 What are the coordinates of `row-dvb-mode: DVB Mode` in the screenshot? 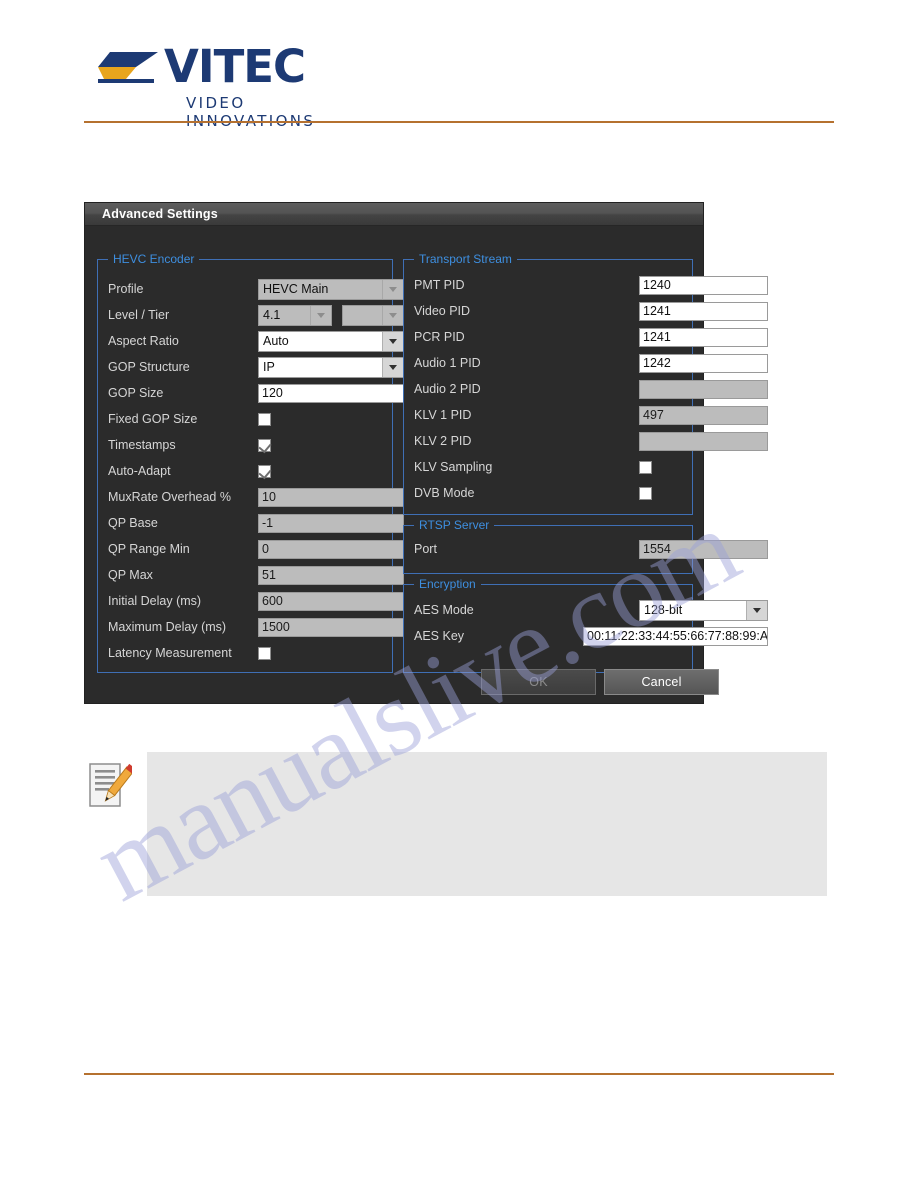 It's located at (548, 495).